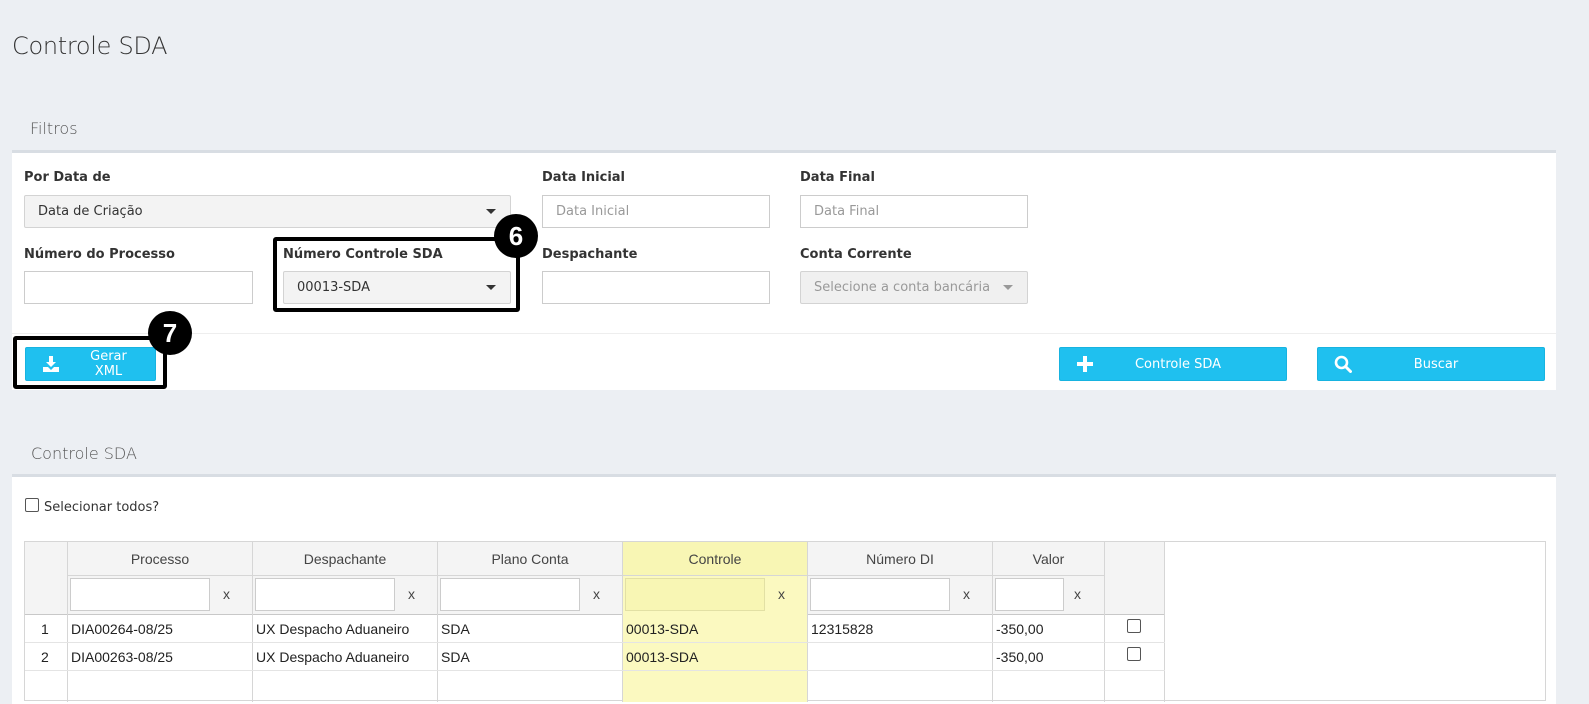 This screenshot has height=704, width=1589. What do you see at coordinates (226, 594) in the screenshot?
I see `clear-filter-processo: x` at bounding box center [226, 594].